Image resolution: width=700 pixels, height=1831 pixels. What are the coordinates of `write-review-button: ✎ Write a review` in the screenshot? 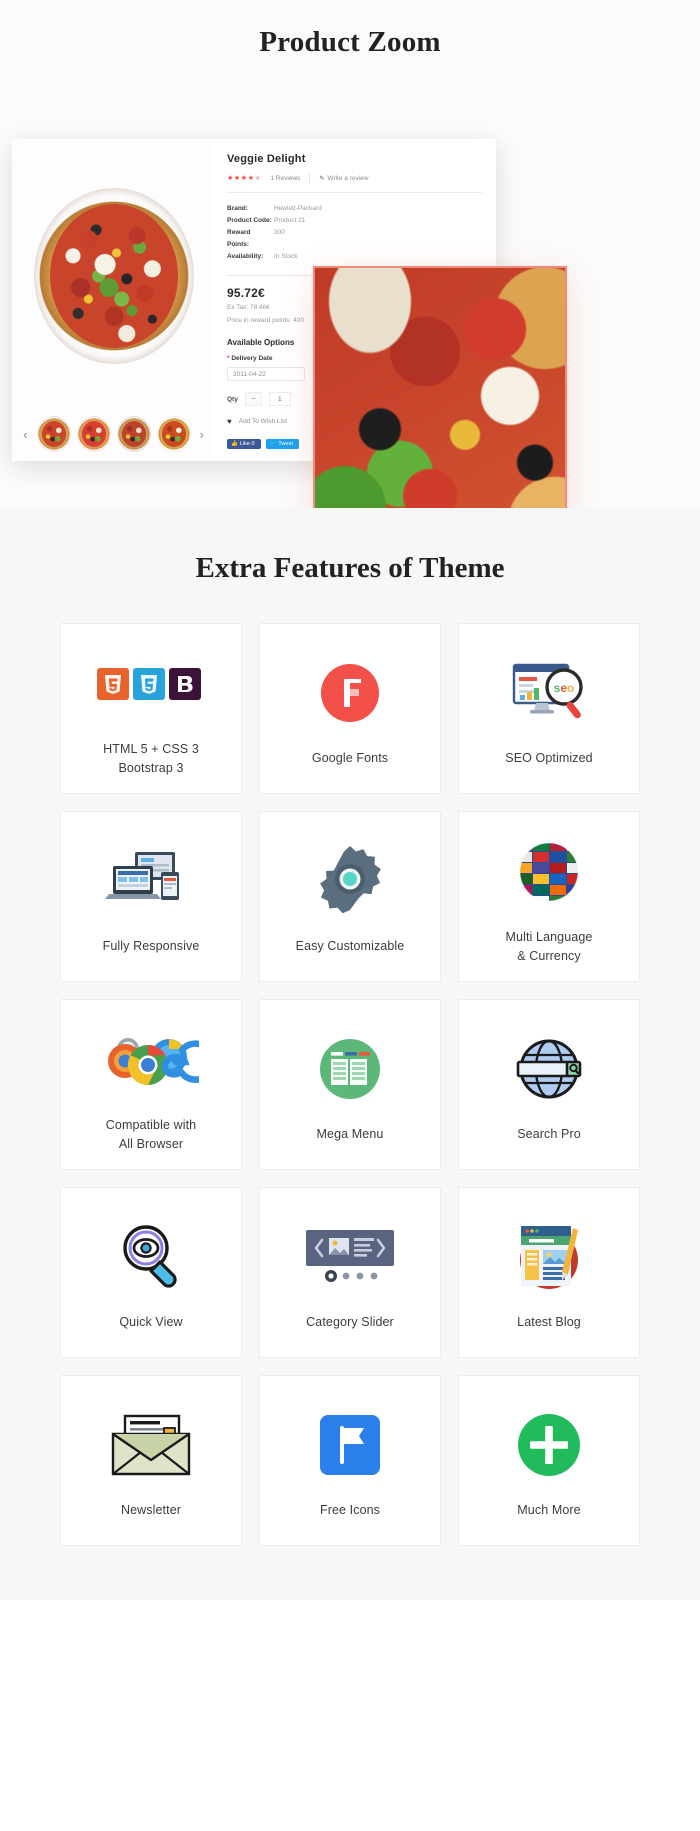 It's located at (343, 178).